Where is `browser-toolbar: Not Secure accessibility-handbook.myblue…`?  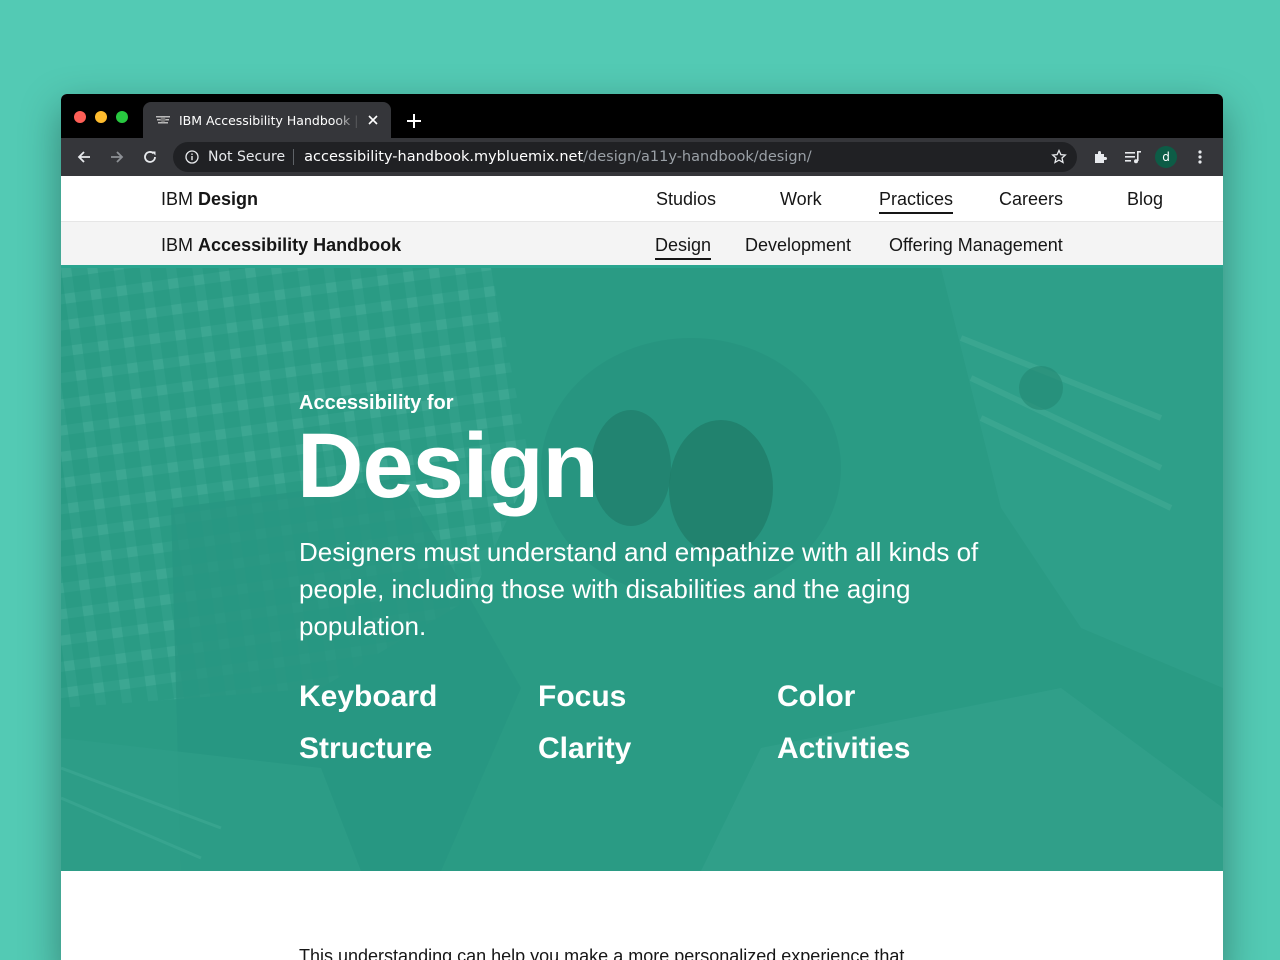 browser-toolbar: Not Secure accessibility-handbook.myblue… is located at coordinates (642, 157).